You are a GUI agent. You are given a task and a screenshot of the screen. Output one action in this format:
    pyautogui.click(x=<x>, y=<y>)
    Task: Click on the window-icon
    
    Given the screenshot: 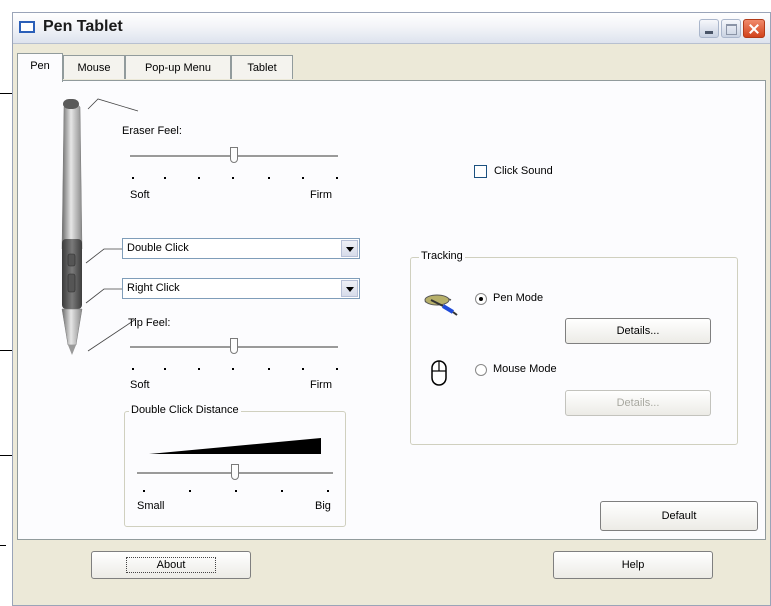 What is the action you would take?
    pyautogui.click(x=27, y=27)
    